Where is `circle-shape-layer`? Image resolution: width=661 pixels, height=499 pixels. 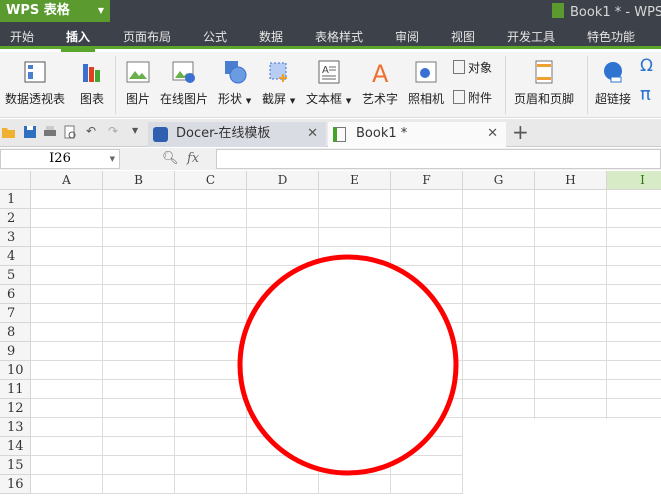
circle-shape-layer is located at coordinates (348, 365).